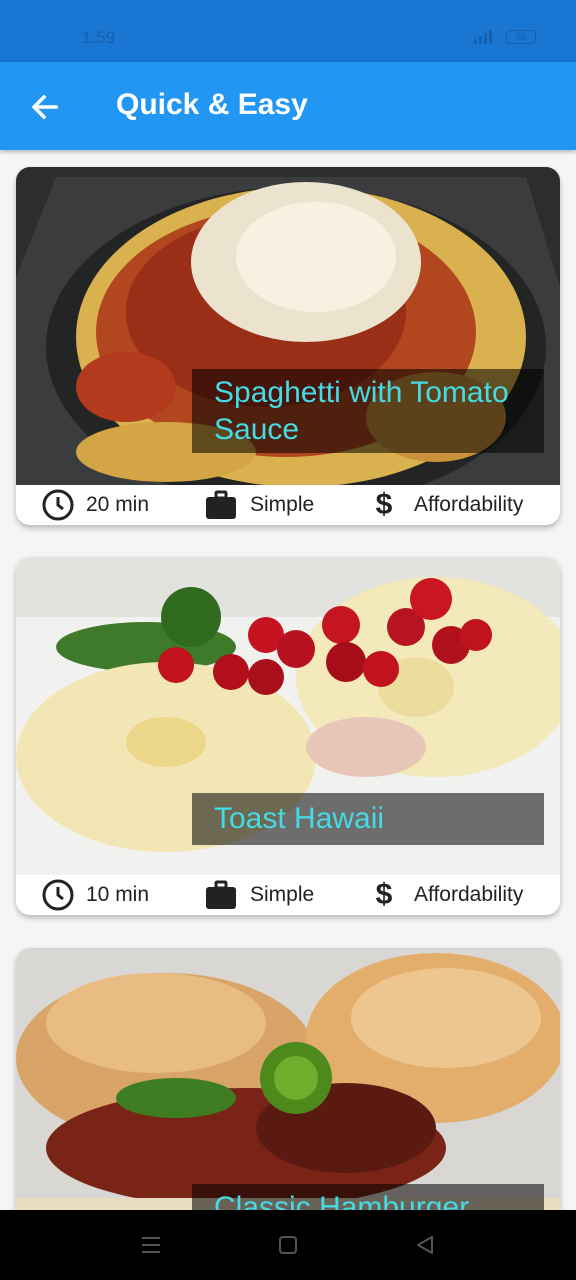 This screenshot has height=1280, width=576. I want to click on home-square-icon, so click(288, 1245).